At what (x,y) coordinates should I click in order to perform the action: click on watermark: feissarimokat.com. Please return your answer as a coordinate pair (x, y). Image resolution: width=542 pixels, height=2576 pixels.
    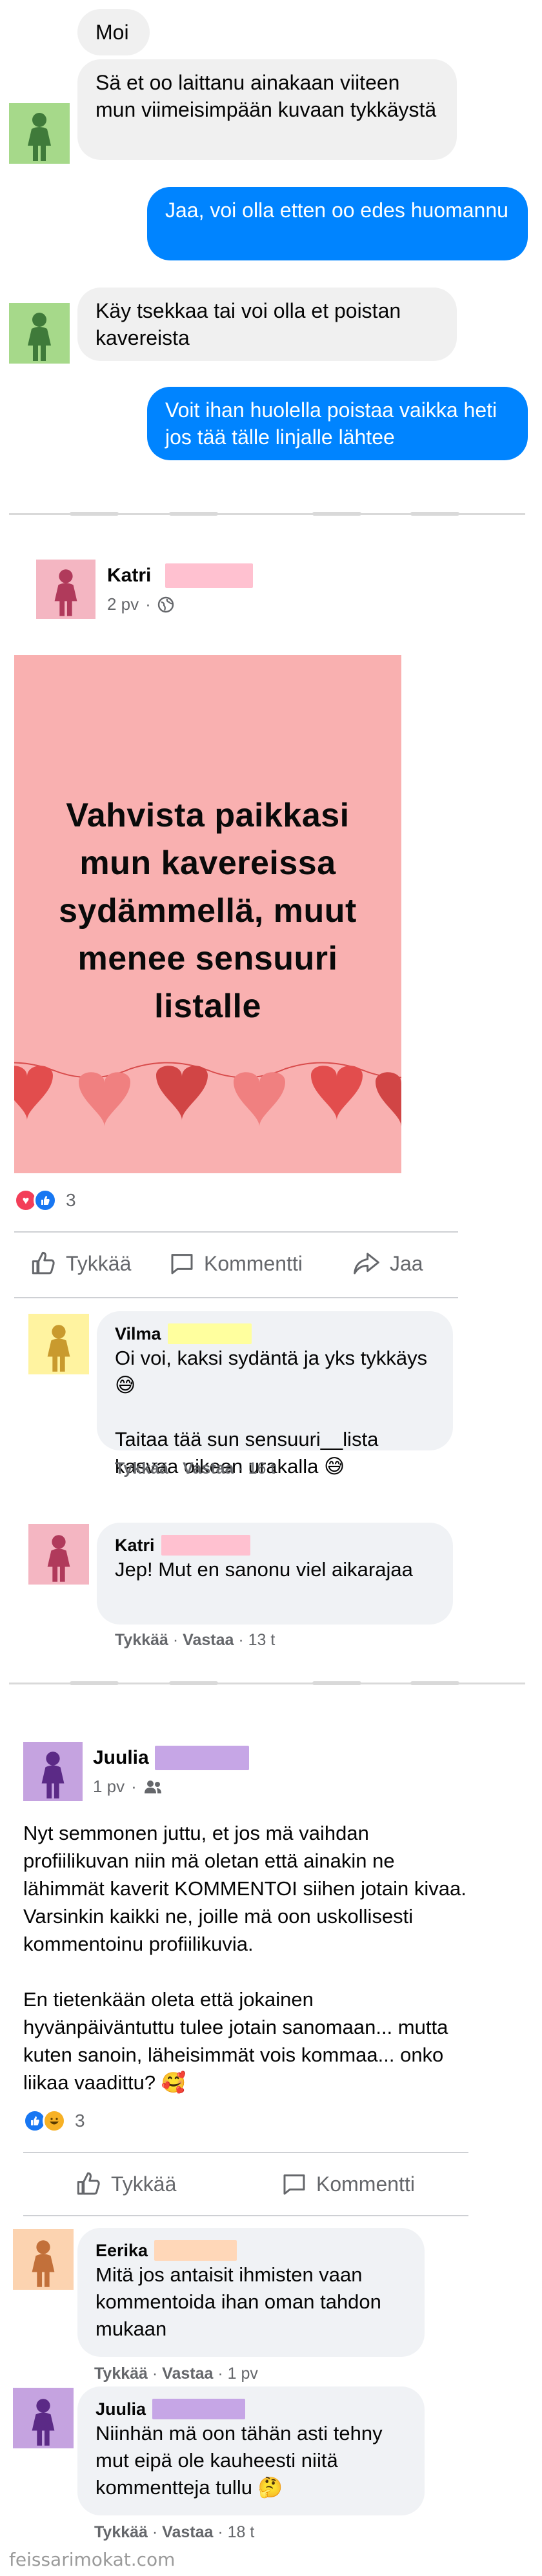
    Looking at the image, I should click on (92, 2559).